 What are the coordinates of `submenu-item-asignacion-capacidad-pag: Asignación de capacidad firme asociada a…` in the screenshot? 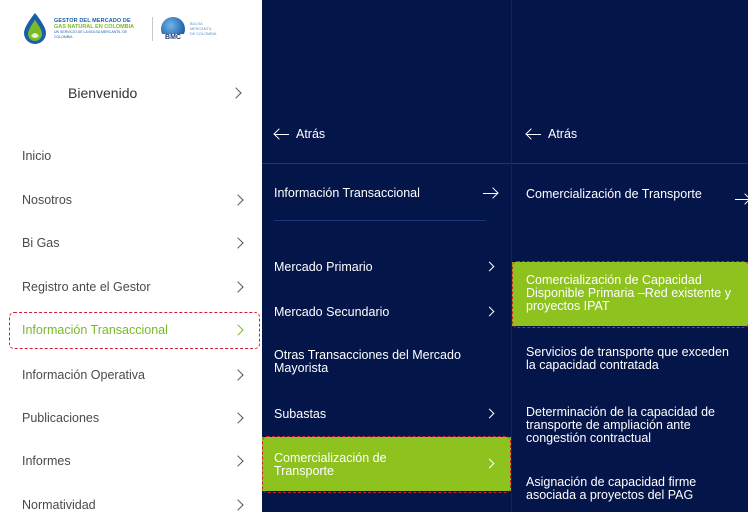 It's located at (630, 492).